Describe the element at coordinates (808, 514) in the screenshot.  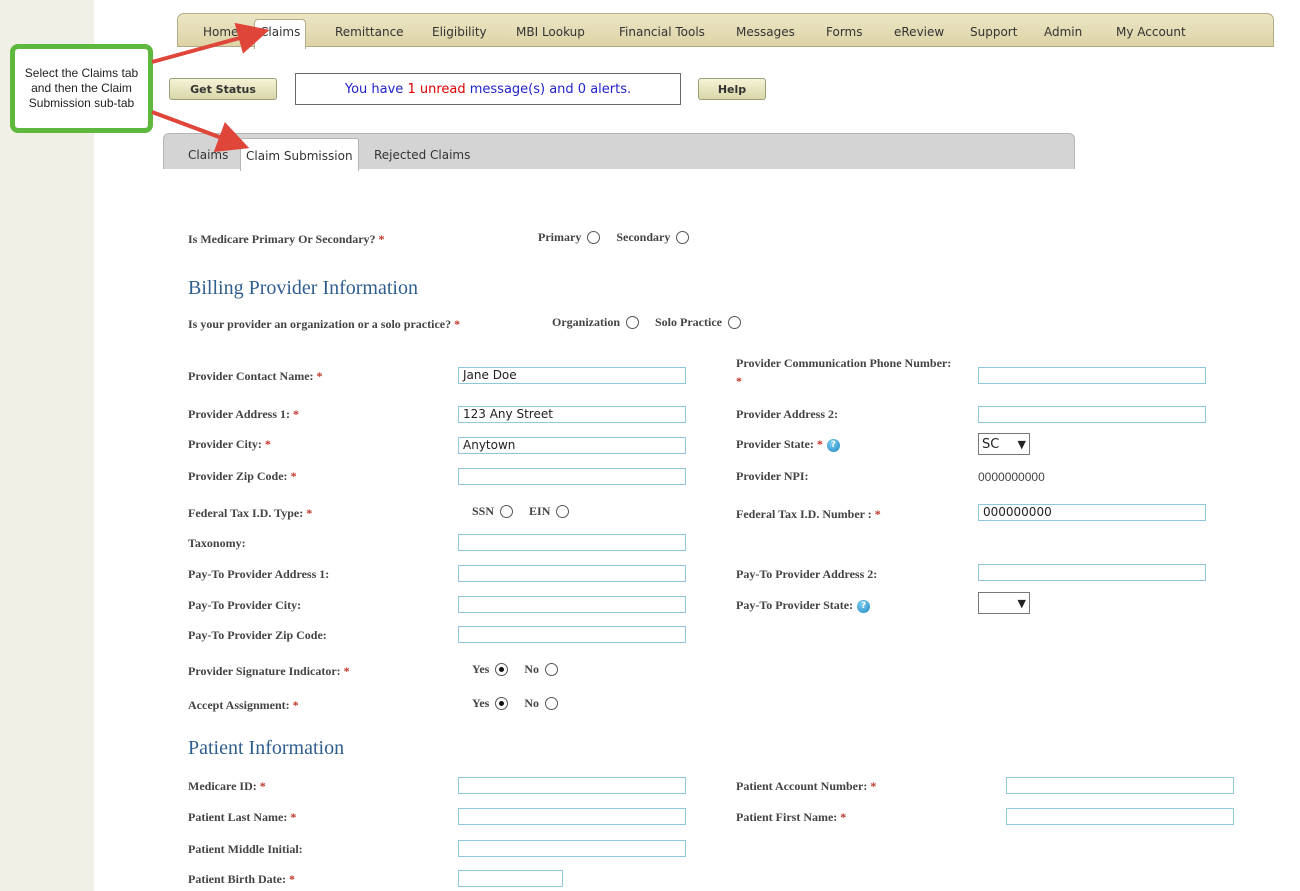
I see `tax-number-label: Federal Tax I.D. Number : *` at that location.